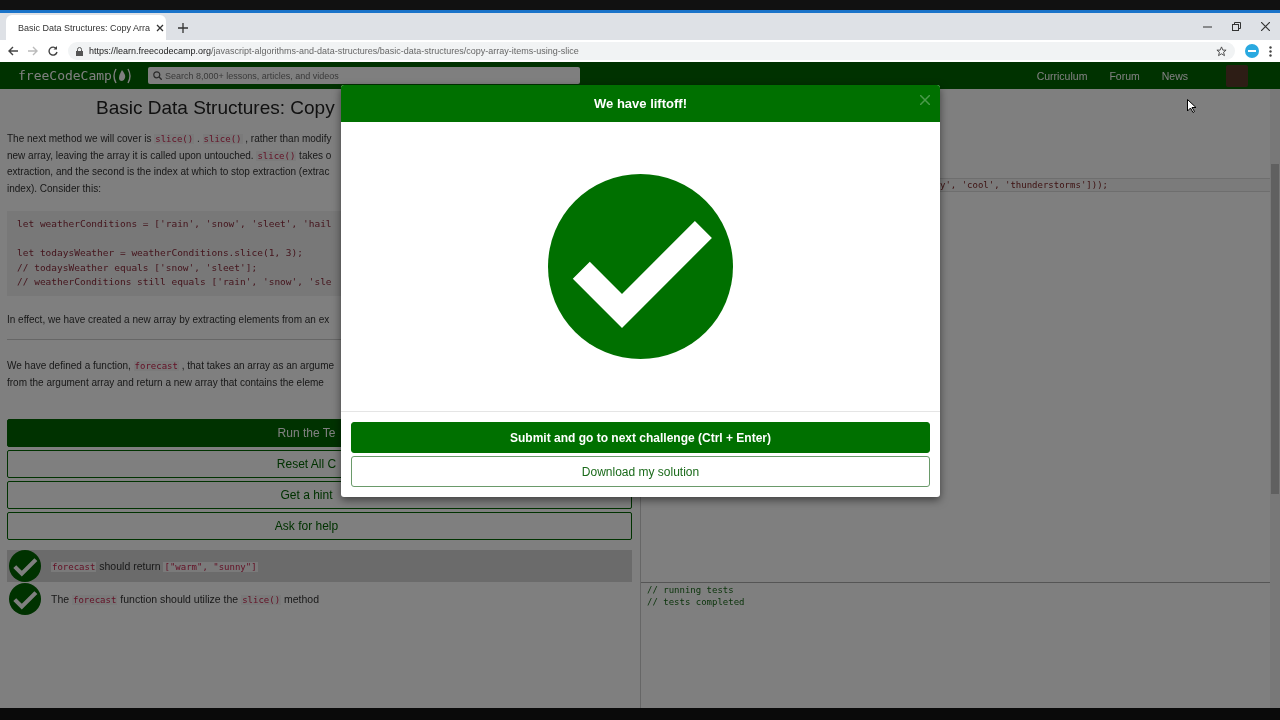 The image size is (1280, 720). I want to click on console-line: // tests completed, so click(696, 602).